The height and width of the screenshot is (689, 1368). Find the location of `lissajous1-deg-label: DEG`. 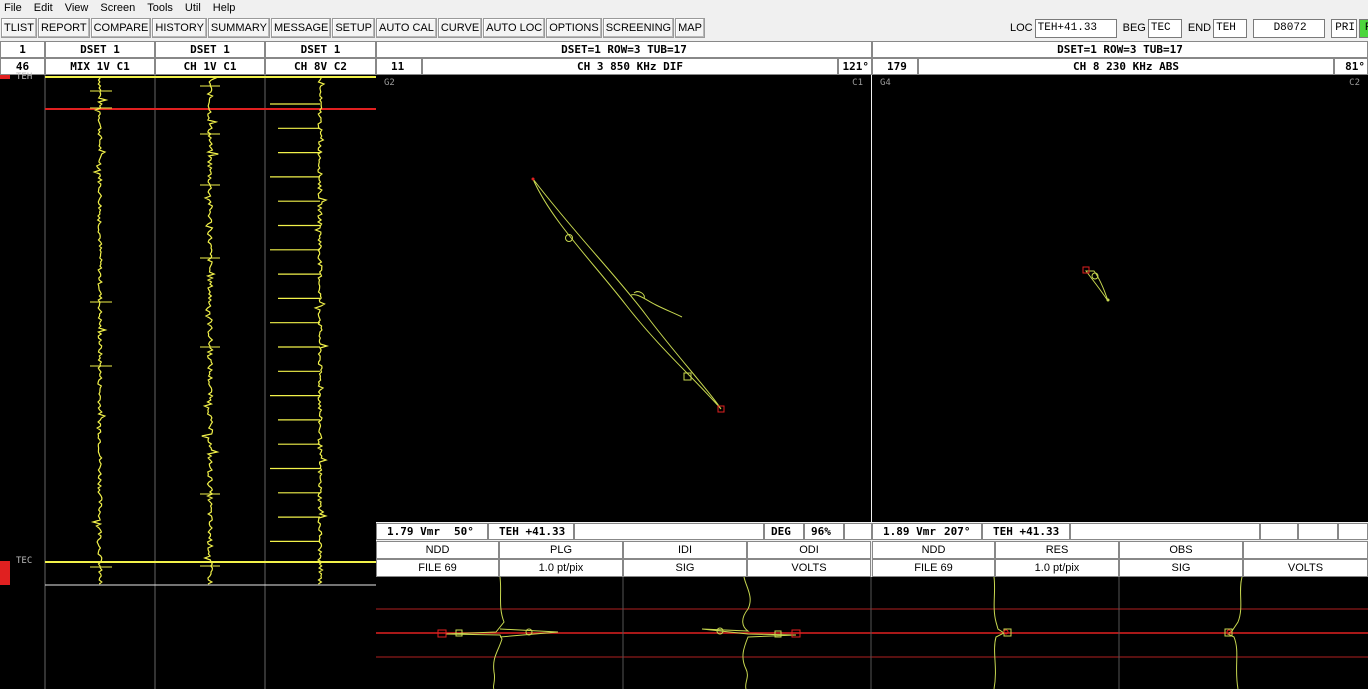

lissajous1-deg-label: DEG is located at coordinates (784, 531).